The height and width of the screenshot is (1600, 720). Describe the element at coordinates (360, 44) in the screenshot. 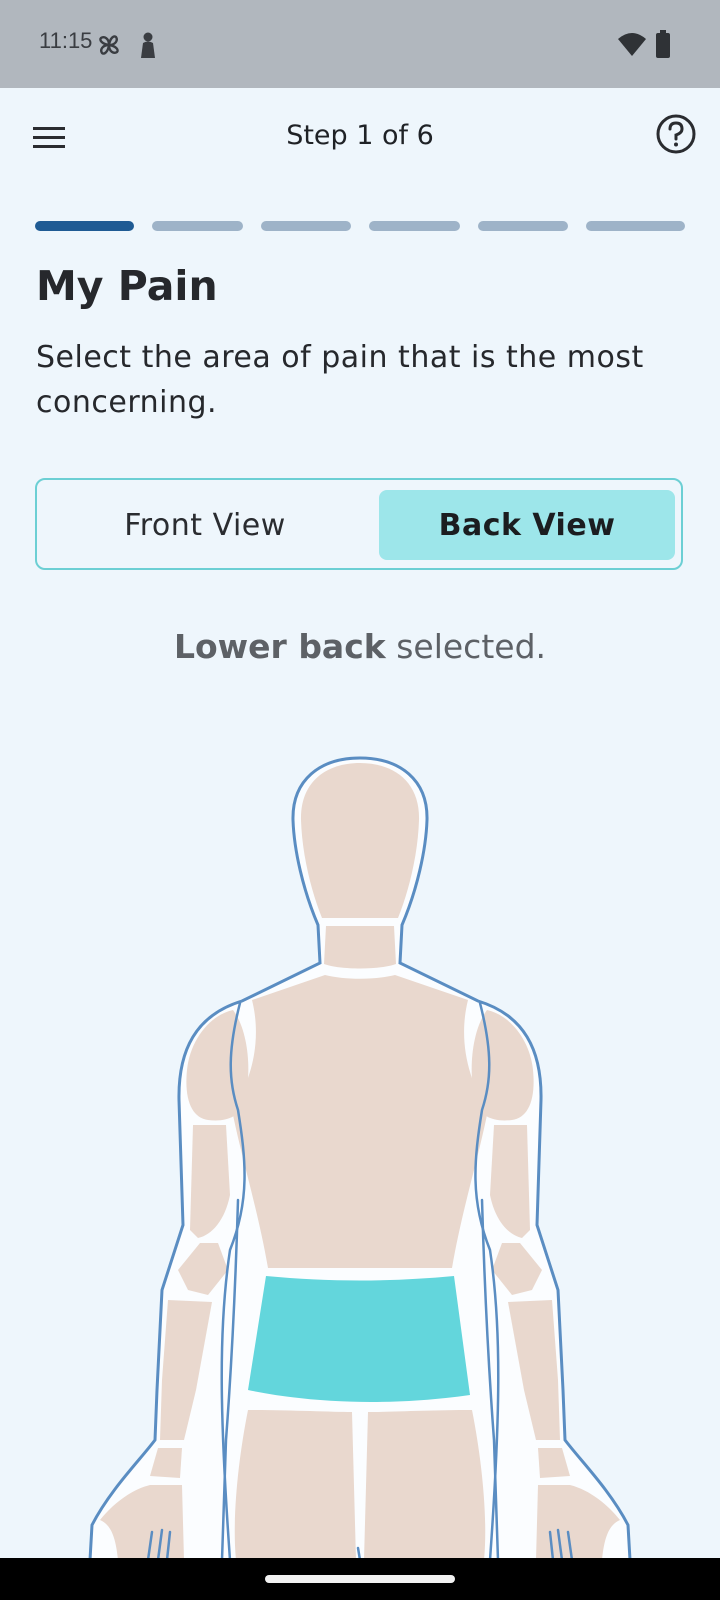

I see `status-bar: 11:15` at that location.